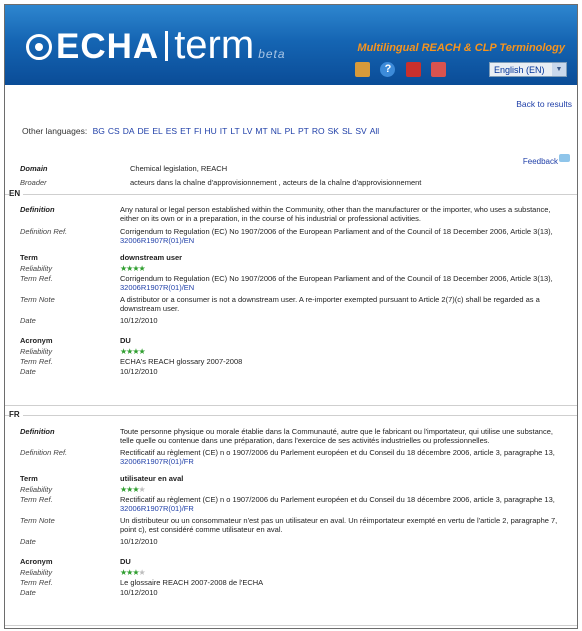 Image resolution: width=582 pixels, height=631 pixels. What do you see at coordinates (171, 131) in the screenshot?
I see `language-link-es: ES` at bounding box center [171, 131].